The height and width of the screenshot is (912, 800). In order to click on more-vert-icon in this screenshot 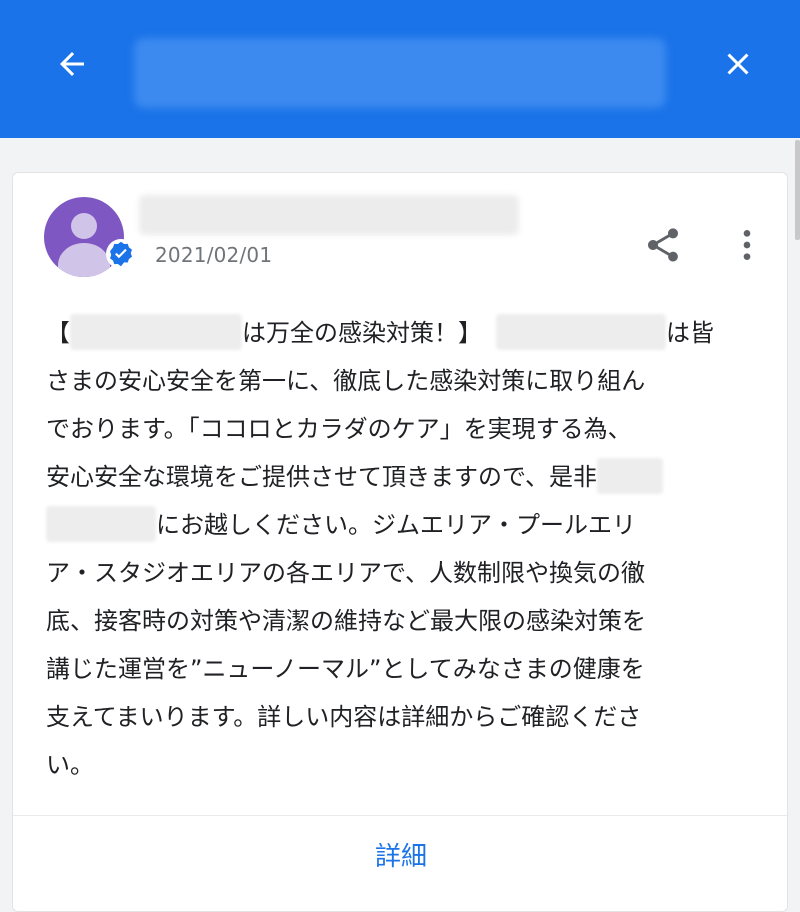, I will do `click(747, 245)`.